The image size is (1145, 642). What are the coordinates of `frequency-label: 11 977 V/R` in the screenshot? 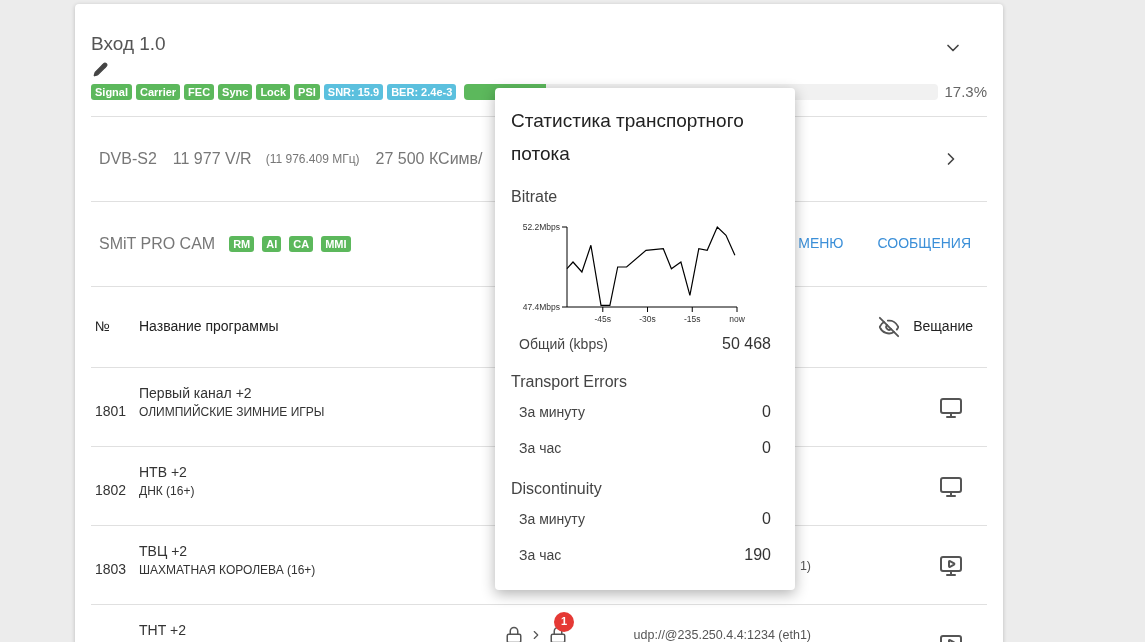 It's located at (212, 158).